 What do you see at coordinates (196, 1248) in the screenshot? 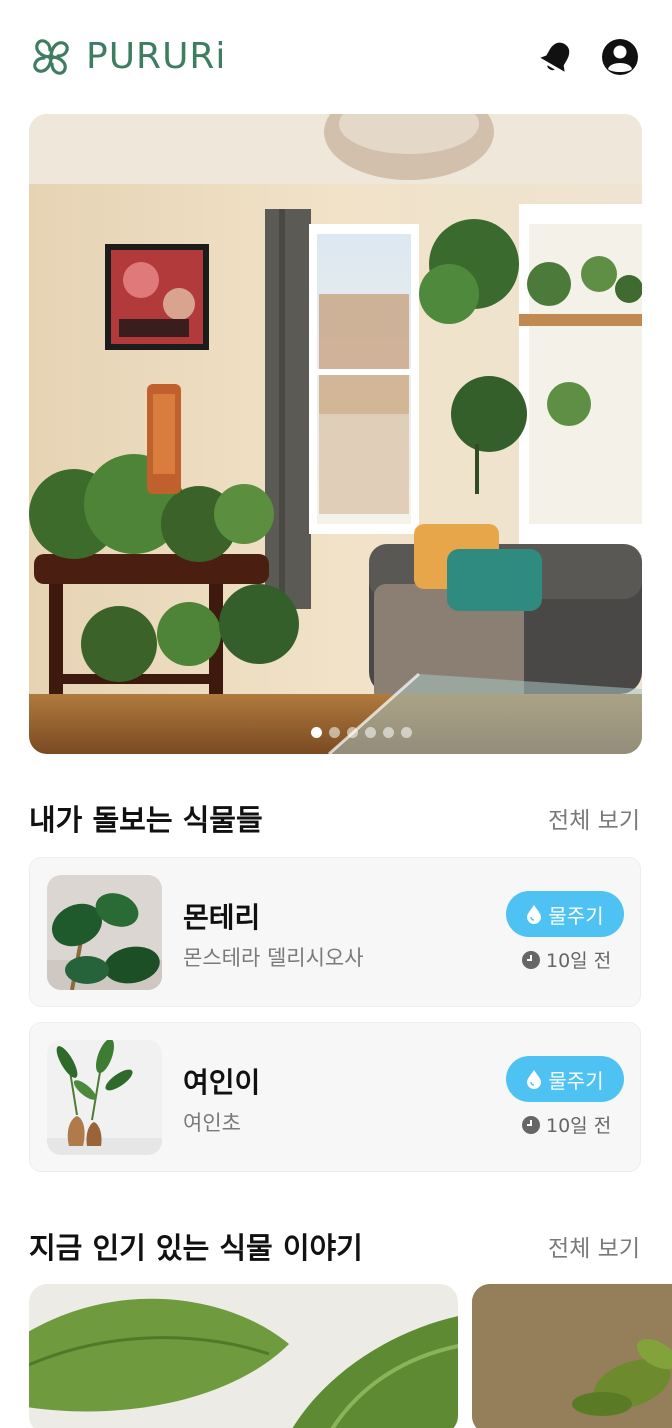
I see `popular-stories-title: 지금 인기 있는 식물 이야기` at bounding box center [196, 1248].